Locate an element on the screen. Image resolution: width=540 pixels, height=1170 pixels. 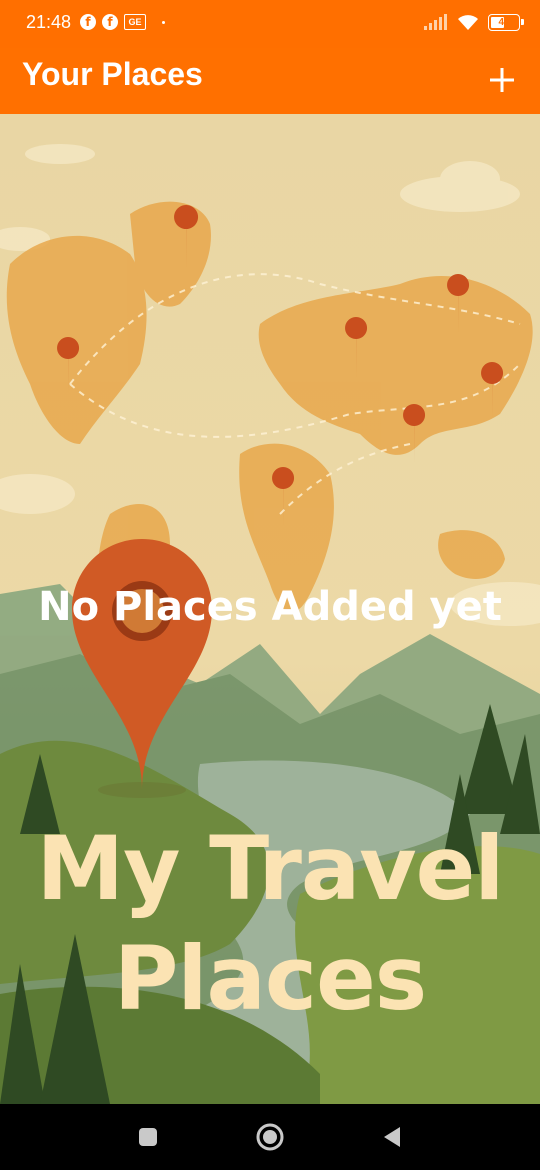
battery-level: 47 is located at coordinates (504, 22).